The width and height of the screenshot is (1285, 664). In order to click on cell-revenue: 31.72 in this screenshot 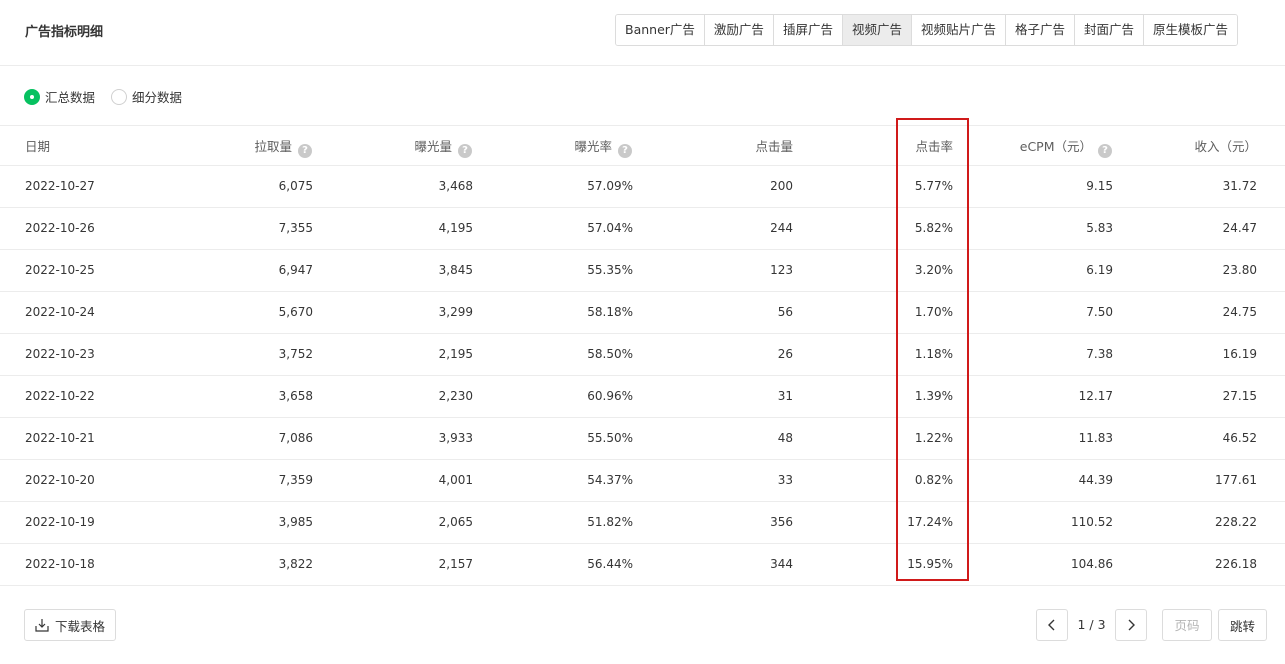, I will do `click(1239, 186)`.